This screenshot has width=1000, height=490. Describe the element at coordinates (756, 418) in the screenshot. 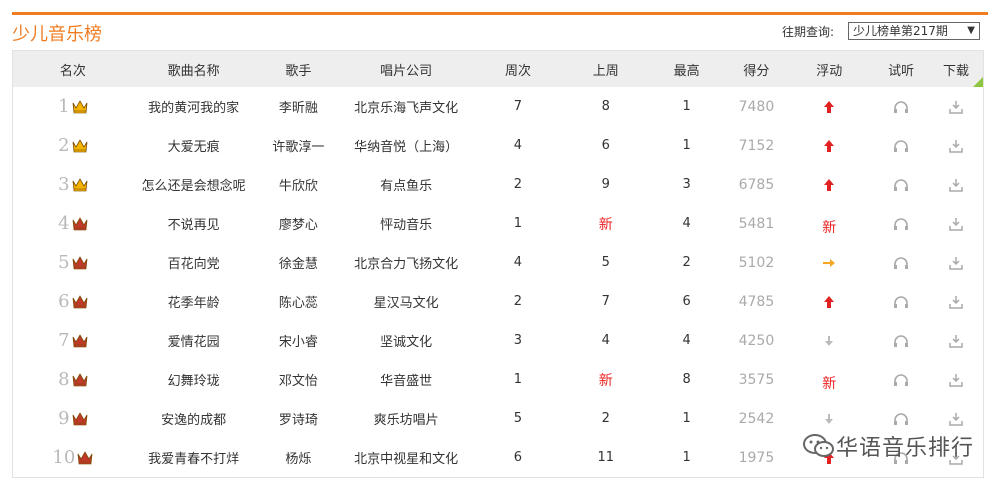

I see `score: 2542` at that location.